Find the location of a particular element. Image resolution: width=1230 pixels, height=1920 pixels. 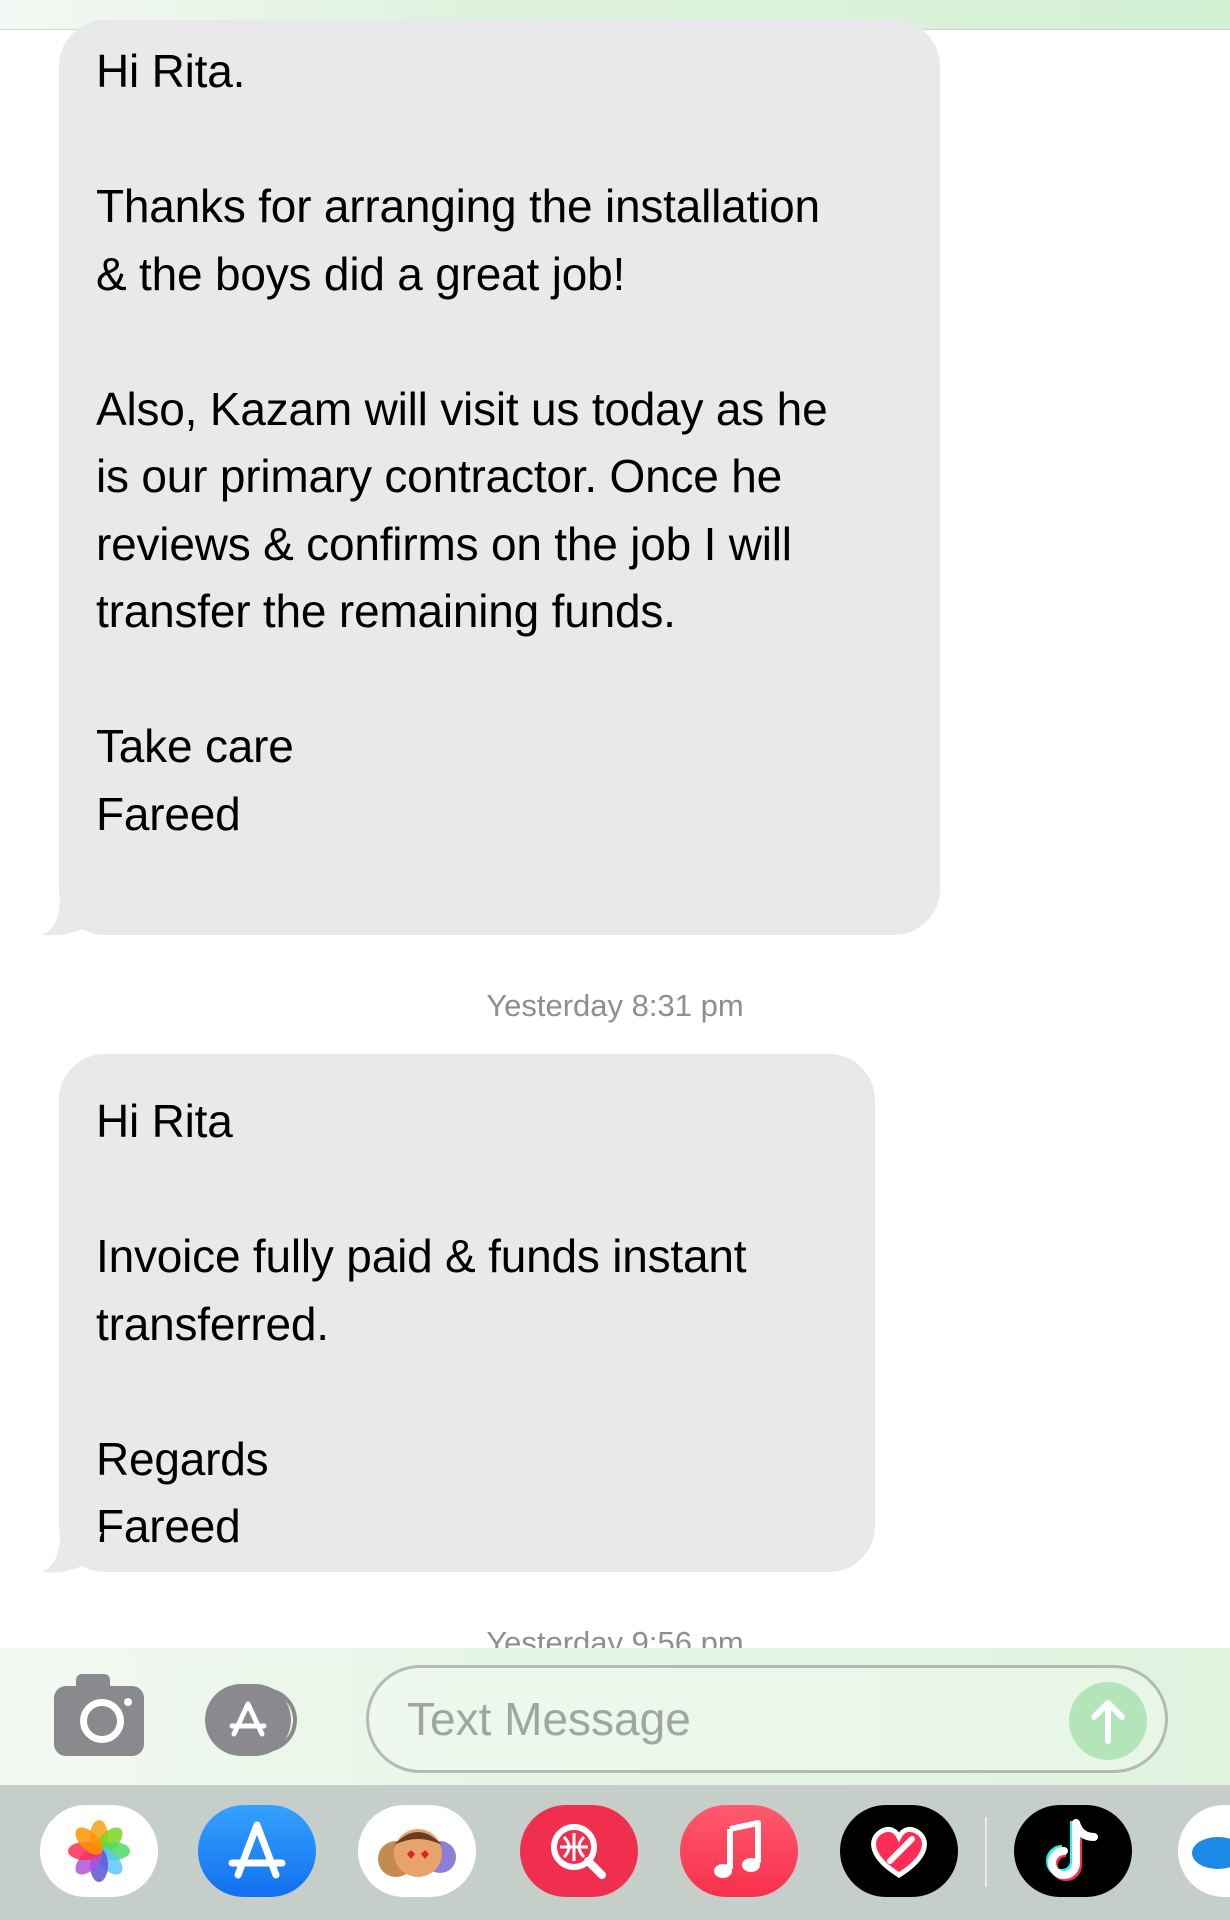

arrow-up-icon is located at coordinates (1108, 1722).